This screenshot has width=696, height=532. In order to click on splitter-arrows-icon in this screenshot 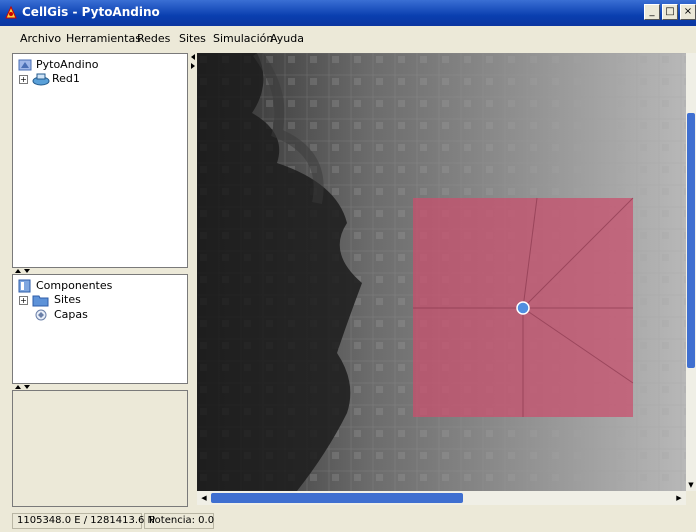, I will do `click(192, 62)`.